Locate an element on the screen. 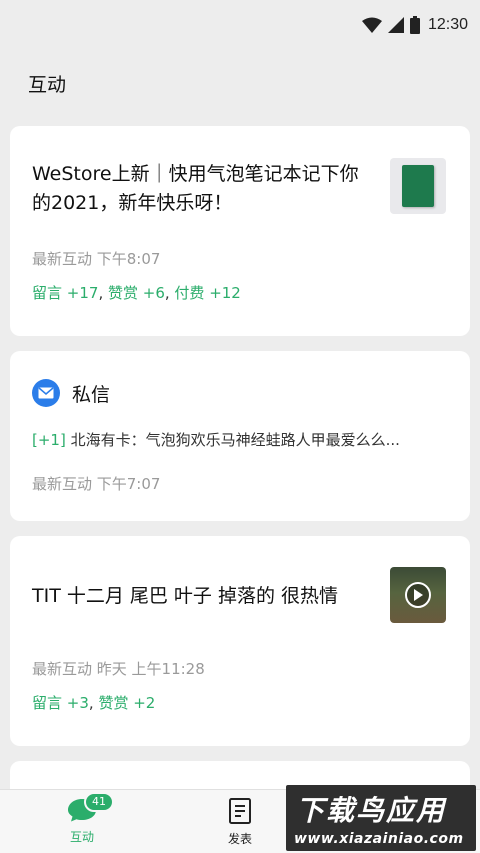 The image size is (480, 853). article-title: WeStore上新｜快用气泡笔记本记下你的2021，新年快乐呀！ is located at coordinates (195, 188).